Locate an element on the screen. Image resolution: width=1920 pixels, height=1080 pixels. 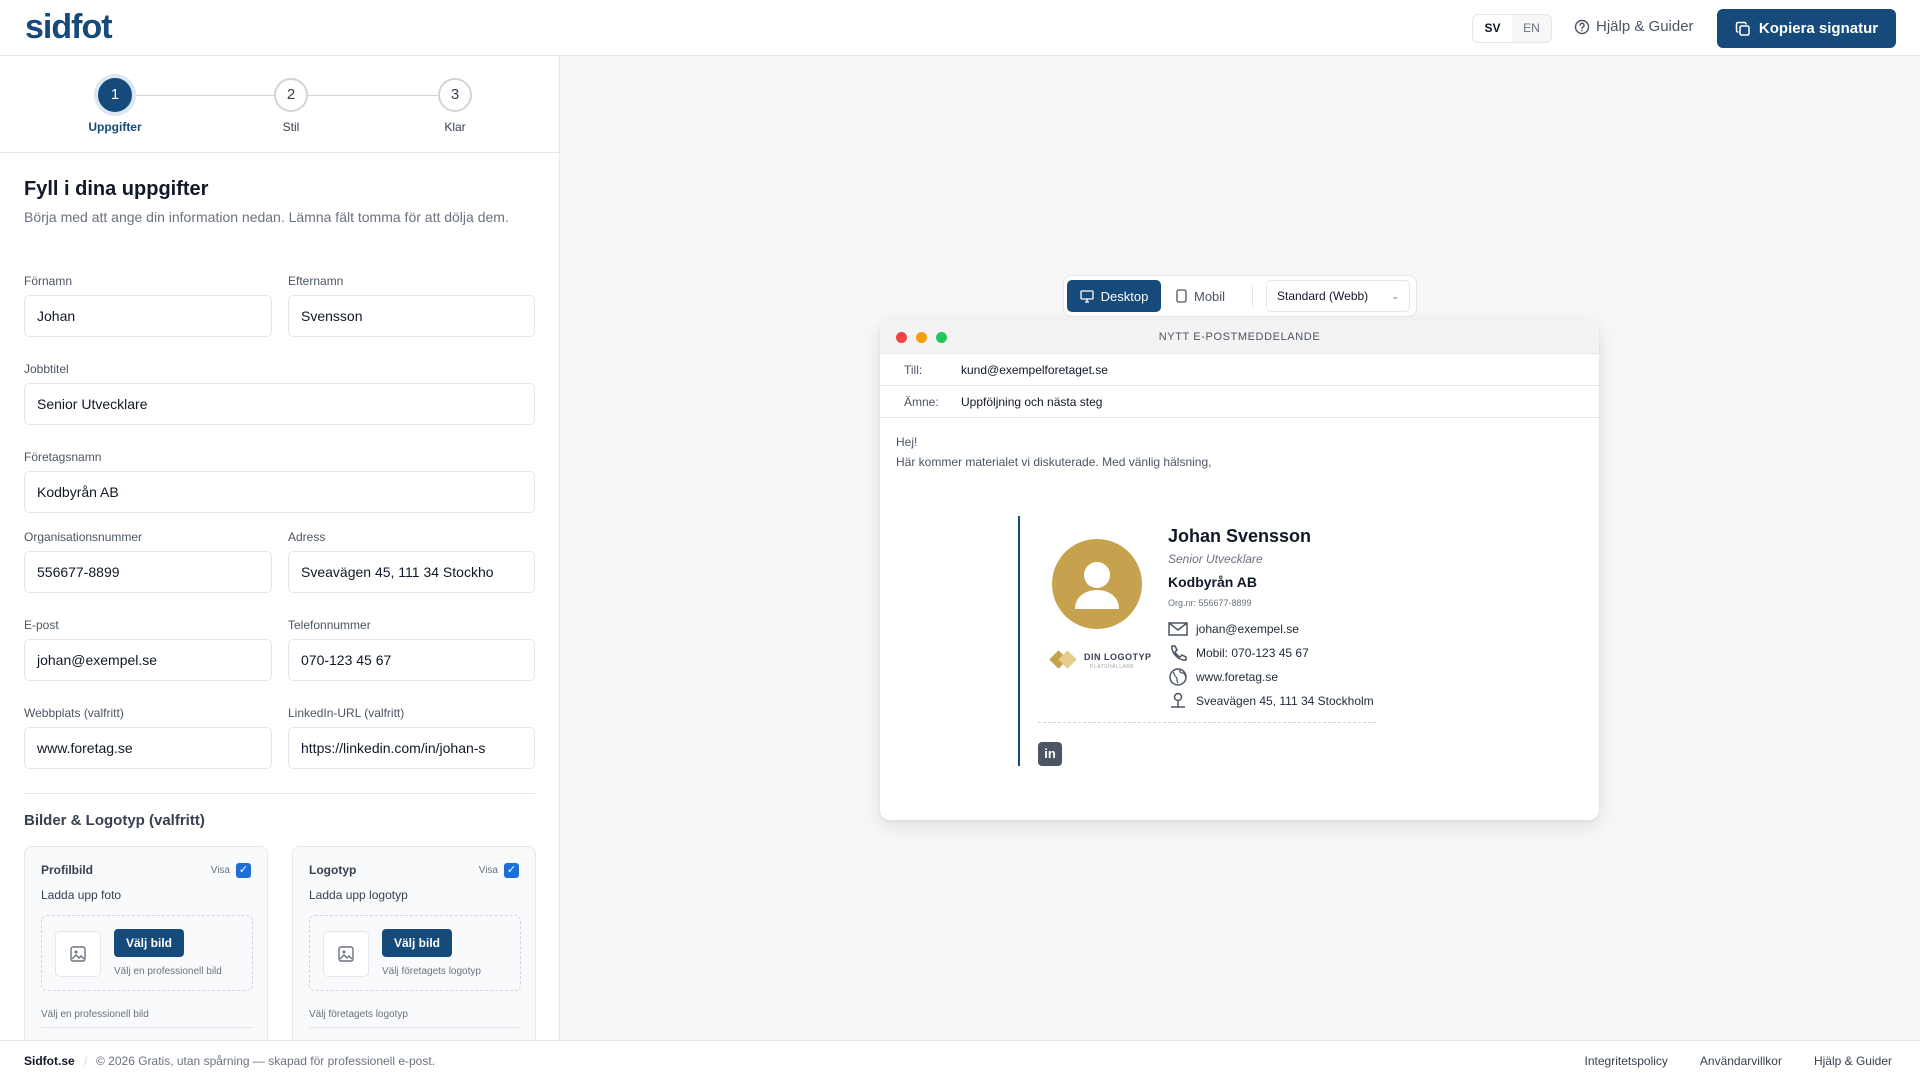
signature-name: Johan Svensson is located at coordinates (1240, 536).